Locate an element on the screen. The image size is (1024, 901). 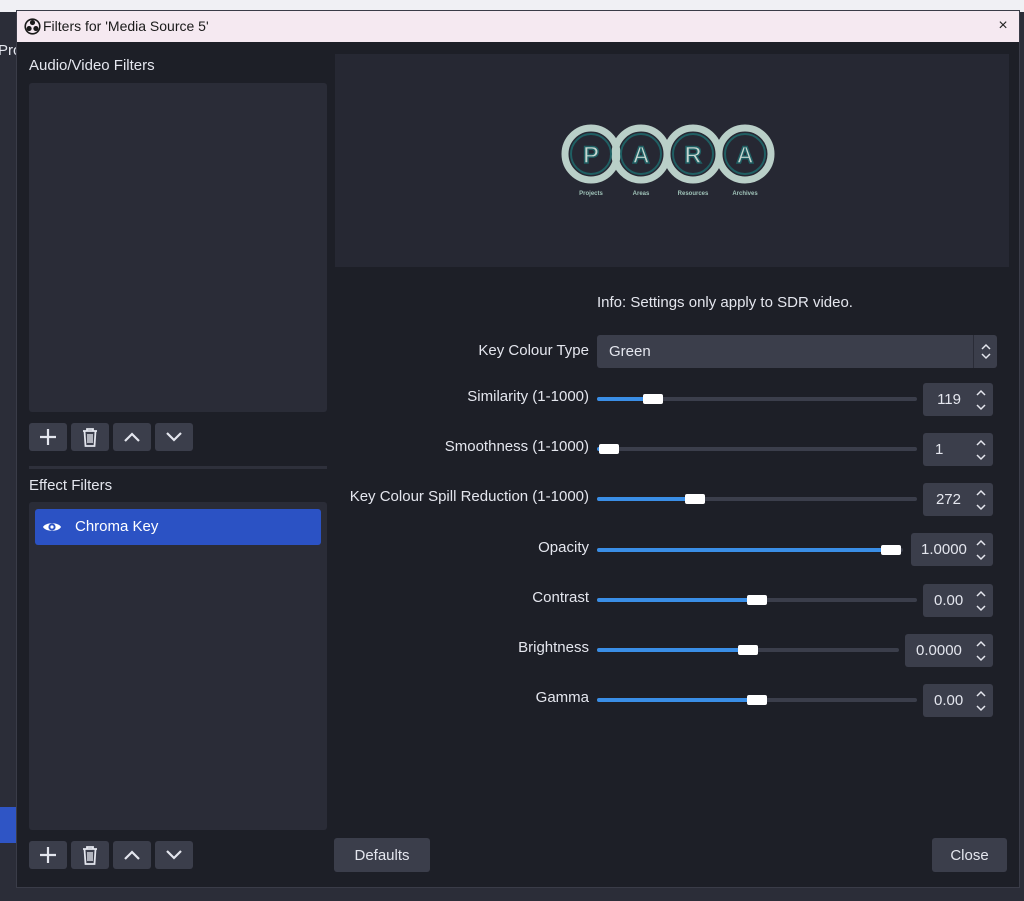
contrast-label: Contrast is located at coordinates (560, 597).